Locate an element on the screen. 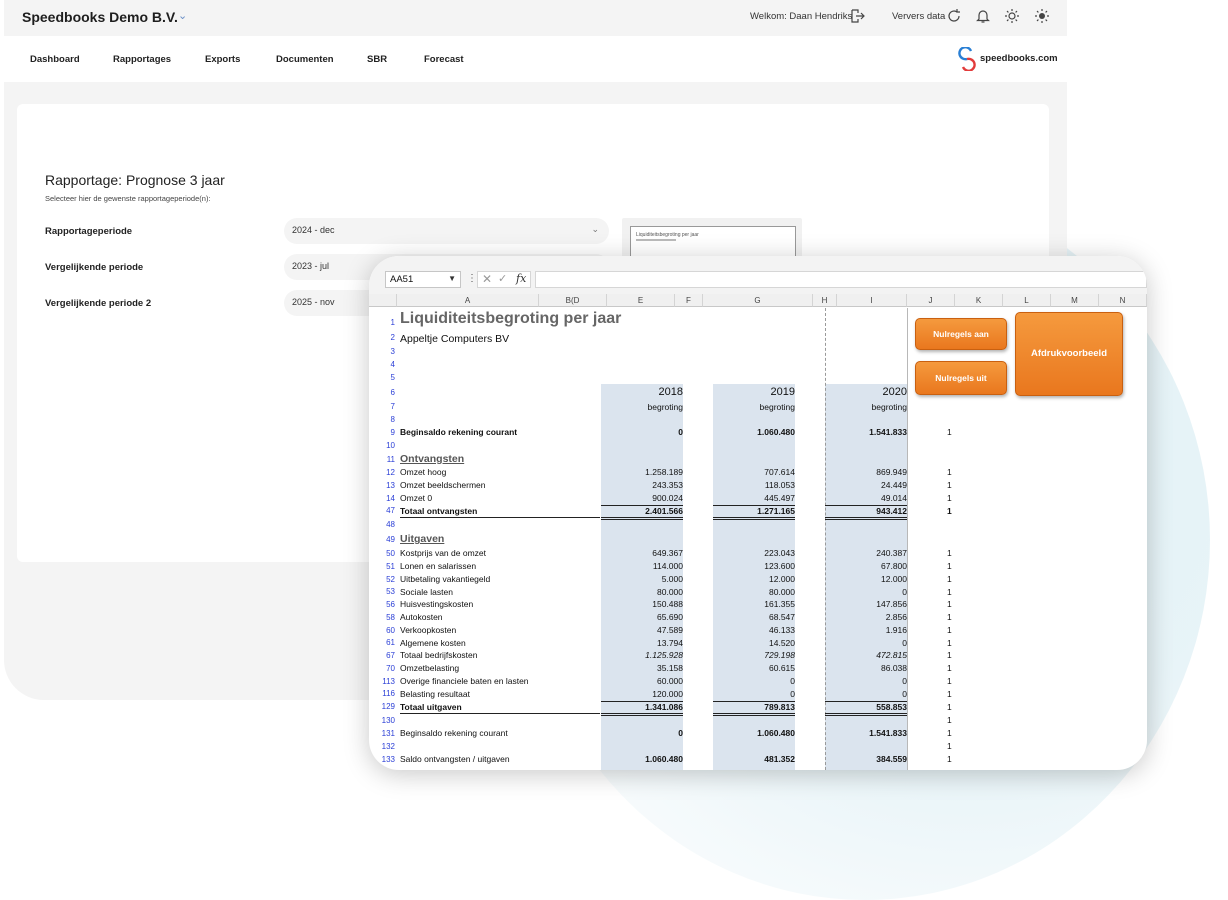 The height and width of the screenshot is (900, 1228). value-cell: 1.125.928 is located at coordinates (638, 655).